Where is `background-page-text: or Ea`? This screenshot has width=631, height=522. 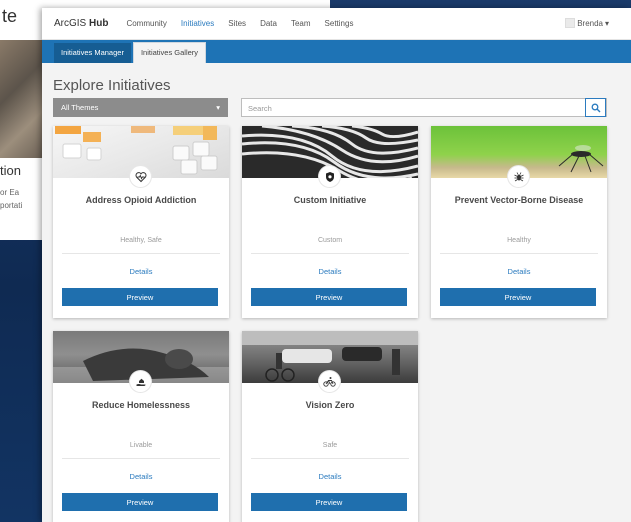 background-page-text: or Ea is located at coordinates (10, 192).